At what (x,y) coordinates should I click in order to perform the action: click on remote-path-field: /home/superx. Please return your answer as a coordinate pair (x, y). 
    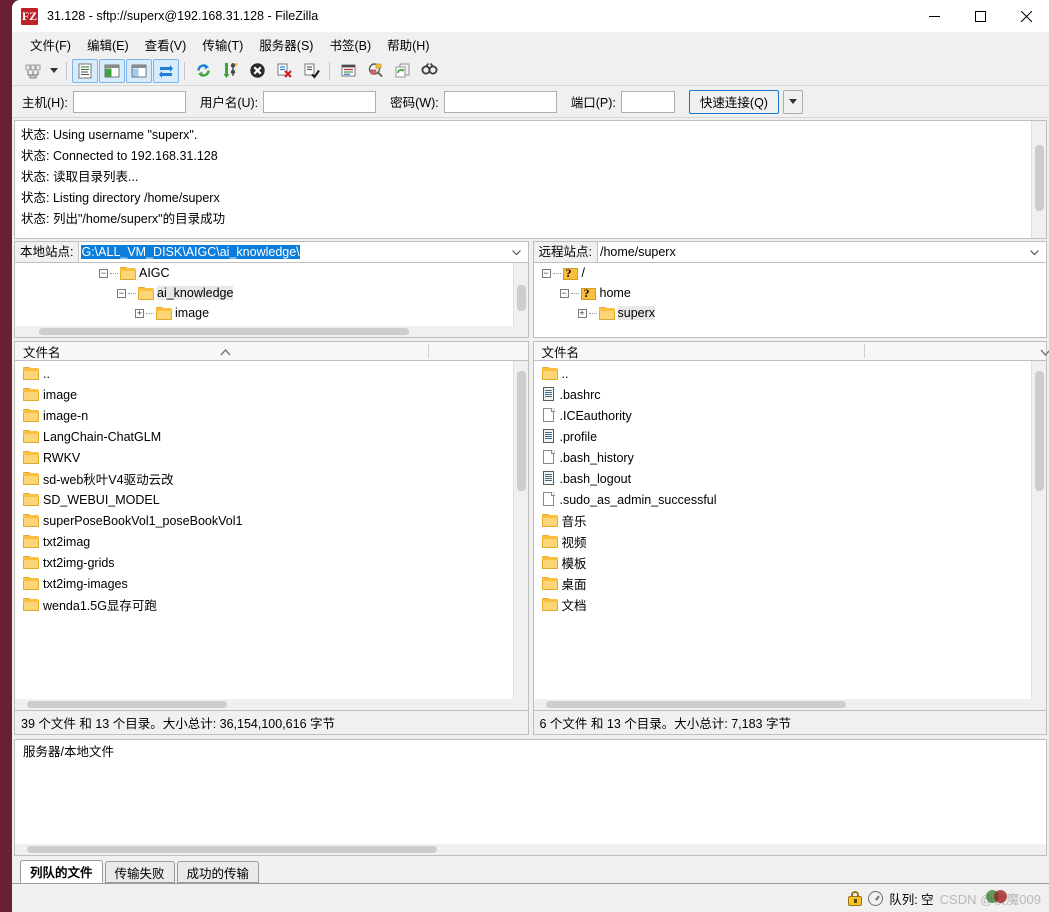
    Looking at the image, I should click on (821, 252).